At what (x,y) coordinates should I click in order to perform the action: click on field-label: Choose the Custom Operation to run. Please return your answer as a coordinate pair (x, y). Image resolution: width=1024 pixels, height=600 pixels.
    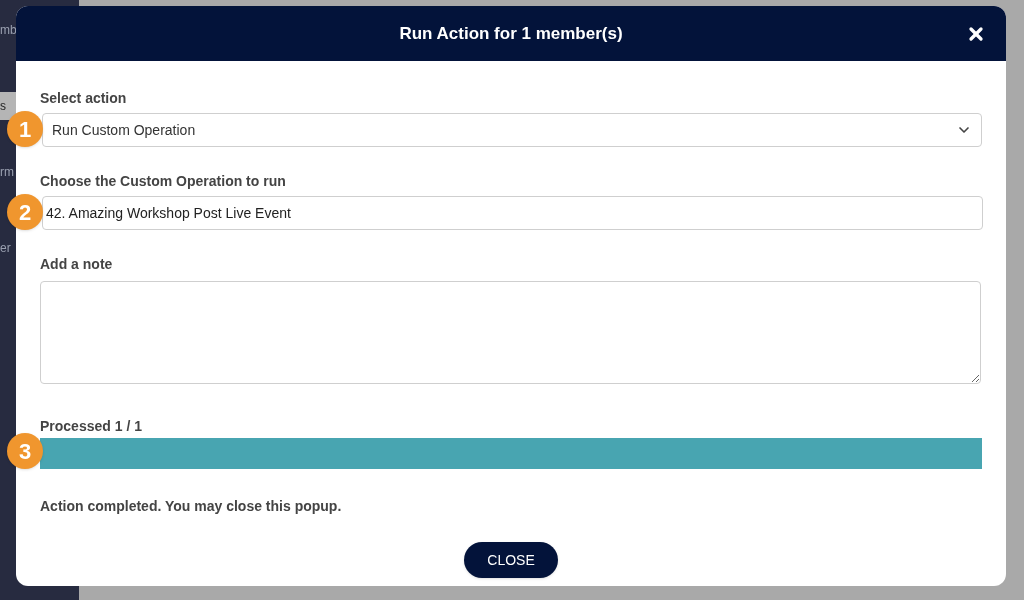
    Looking at the image, I should click on (163, 181).